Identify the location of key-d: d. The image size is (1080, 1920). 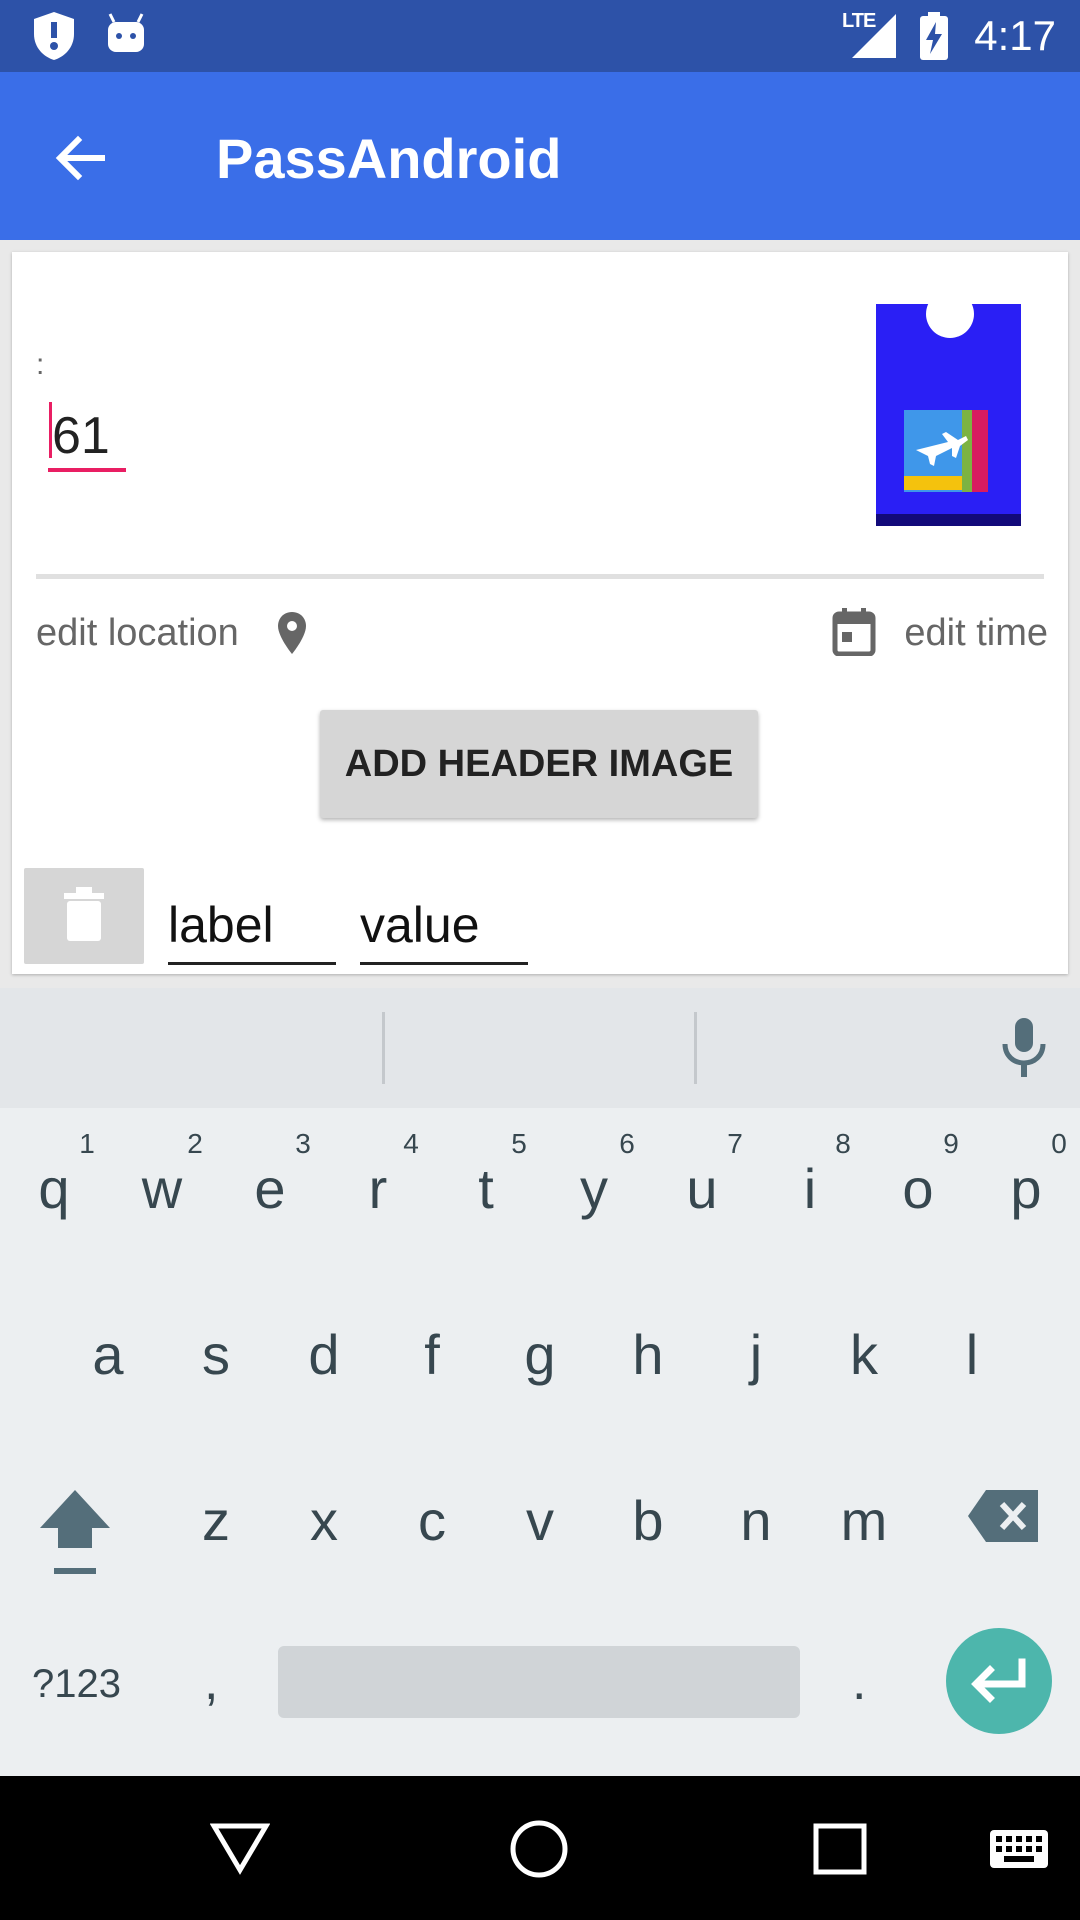
(324, 1354).